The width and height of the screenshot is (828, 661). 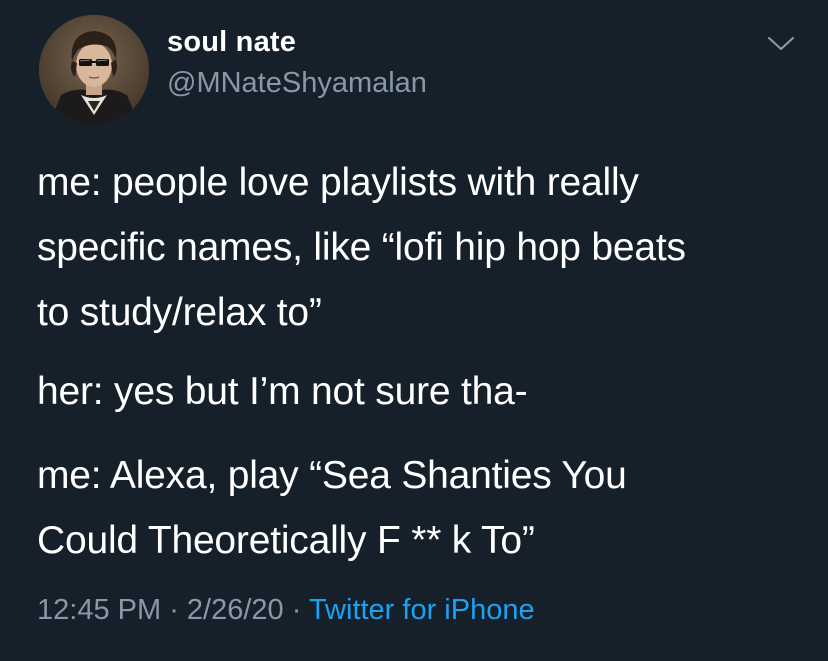 I want to click on avatar-portrait-image, so click(x=94, y=70).